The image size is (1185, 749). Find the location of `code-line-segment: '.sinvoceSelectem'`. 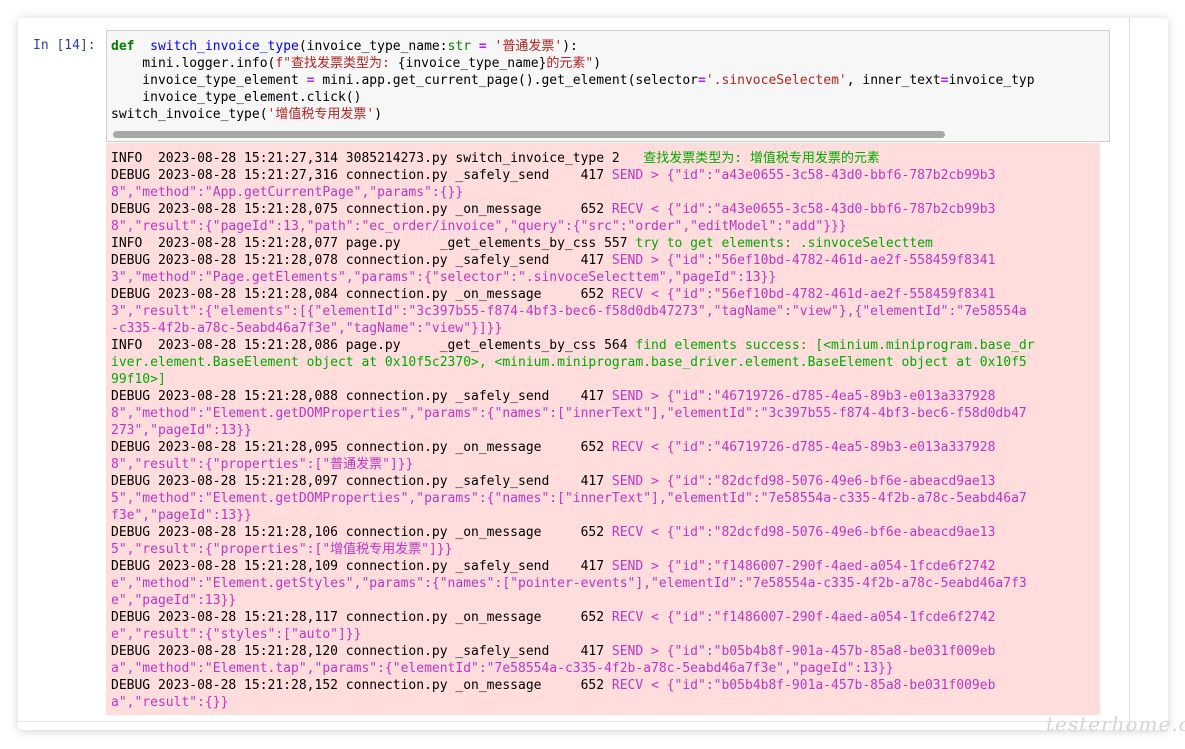

code-line-segment: '.sinvoceSelectem' is located at coordinates (776, 80).